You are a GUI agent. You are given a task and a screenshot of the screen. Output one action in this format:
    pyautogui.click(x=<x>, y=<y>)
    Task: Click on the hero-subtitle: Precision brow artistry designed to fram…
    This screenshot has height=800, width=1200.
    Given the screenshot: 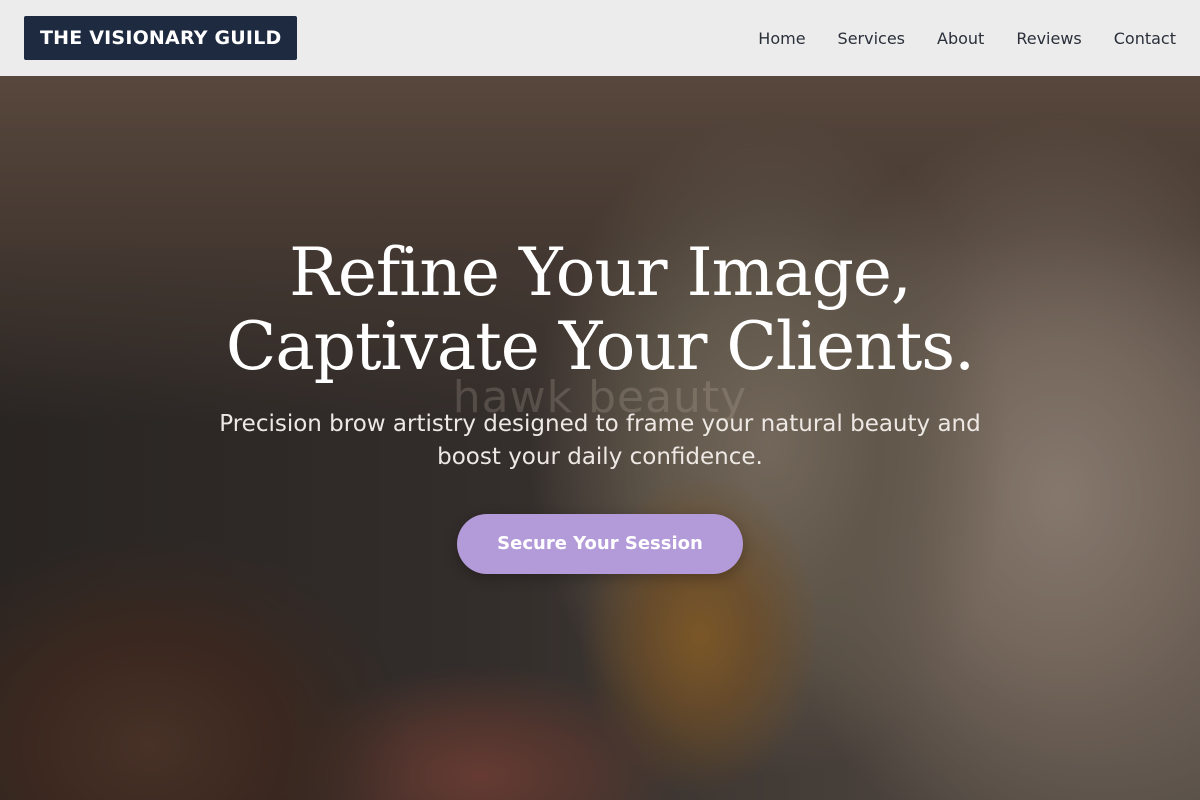 What is the action you would take?
    pyautogui.click(x=600, y=440)
    